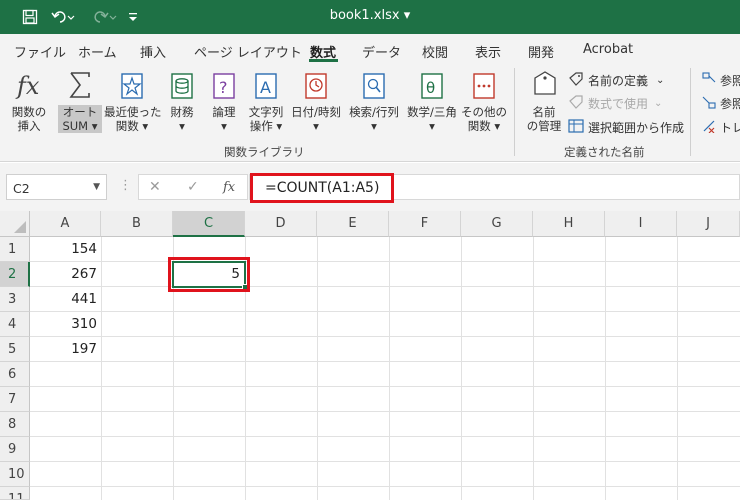  What do you see at coordinates (229, 187) in the screenshot?
I see `insert-function-icon: fx` at bounding box center [229, 187].